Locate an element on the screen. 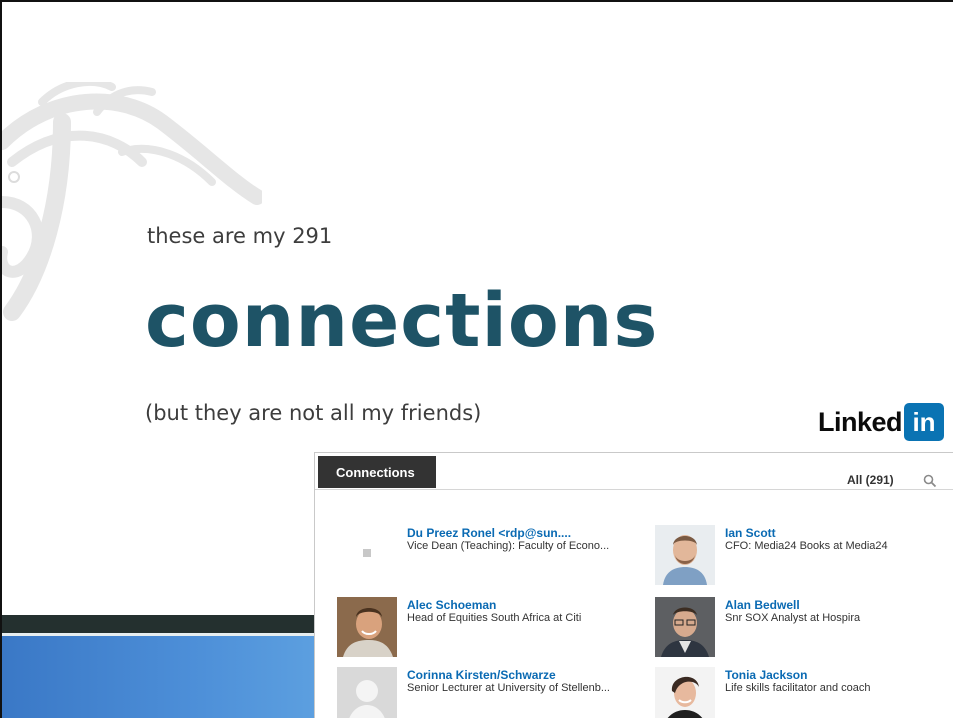  connection-item: Ian Scott CFO: Media24 Books at Media24 is located at coordinates (804, 557).